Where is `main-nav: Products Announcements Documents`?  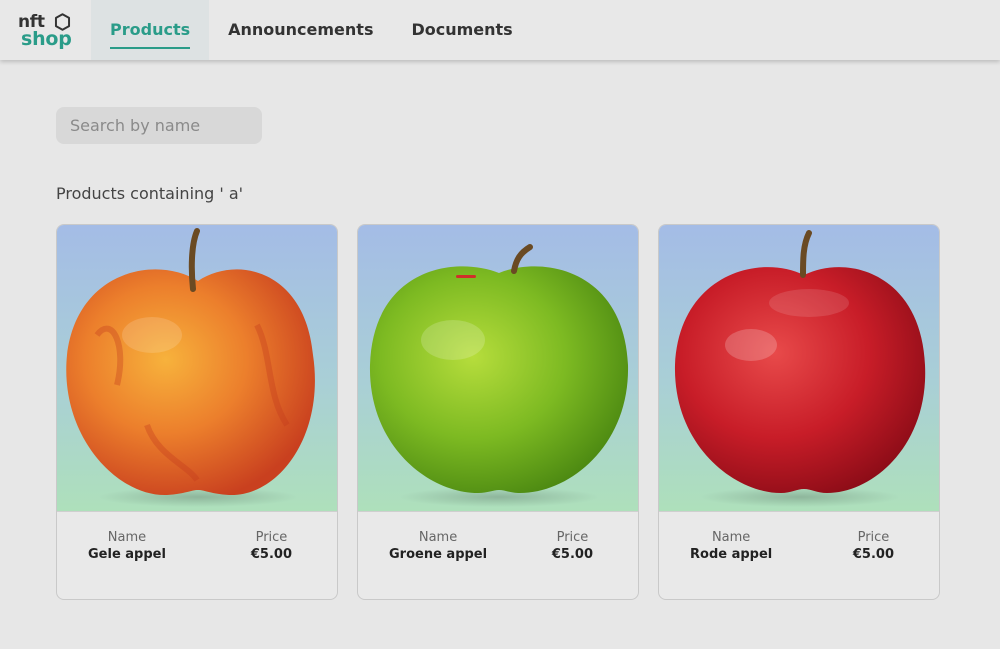
main-nav: Products Announcements Documents is located at coordinates (311, 30).